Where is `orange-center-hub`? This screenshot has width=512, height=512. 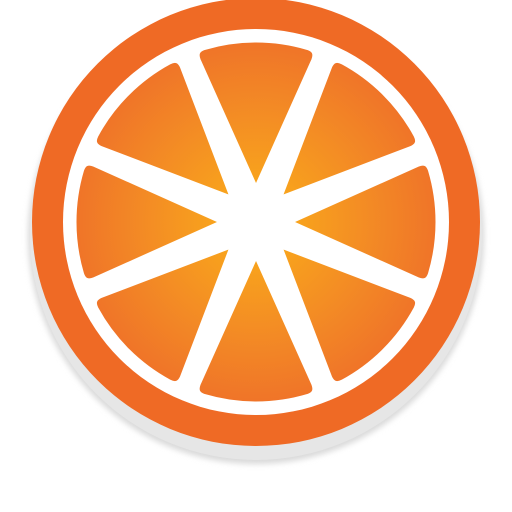
orange-center-hub is located at coordinates (256, 222).